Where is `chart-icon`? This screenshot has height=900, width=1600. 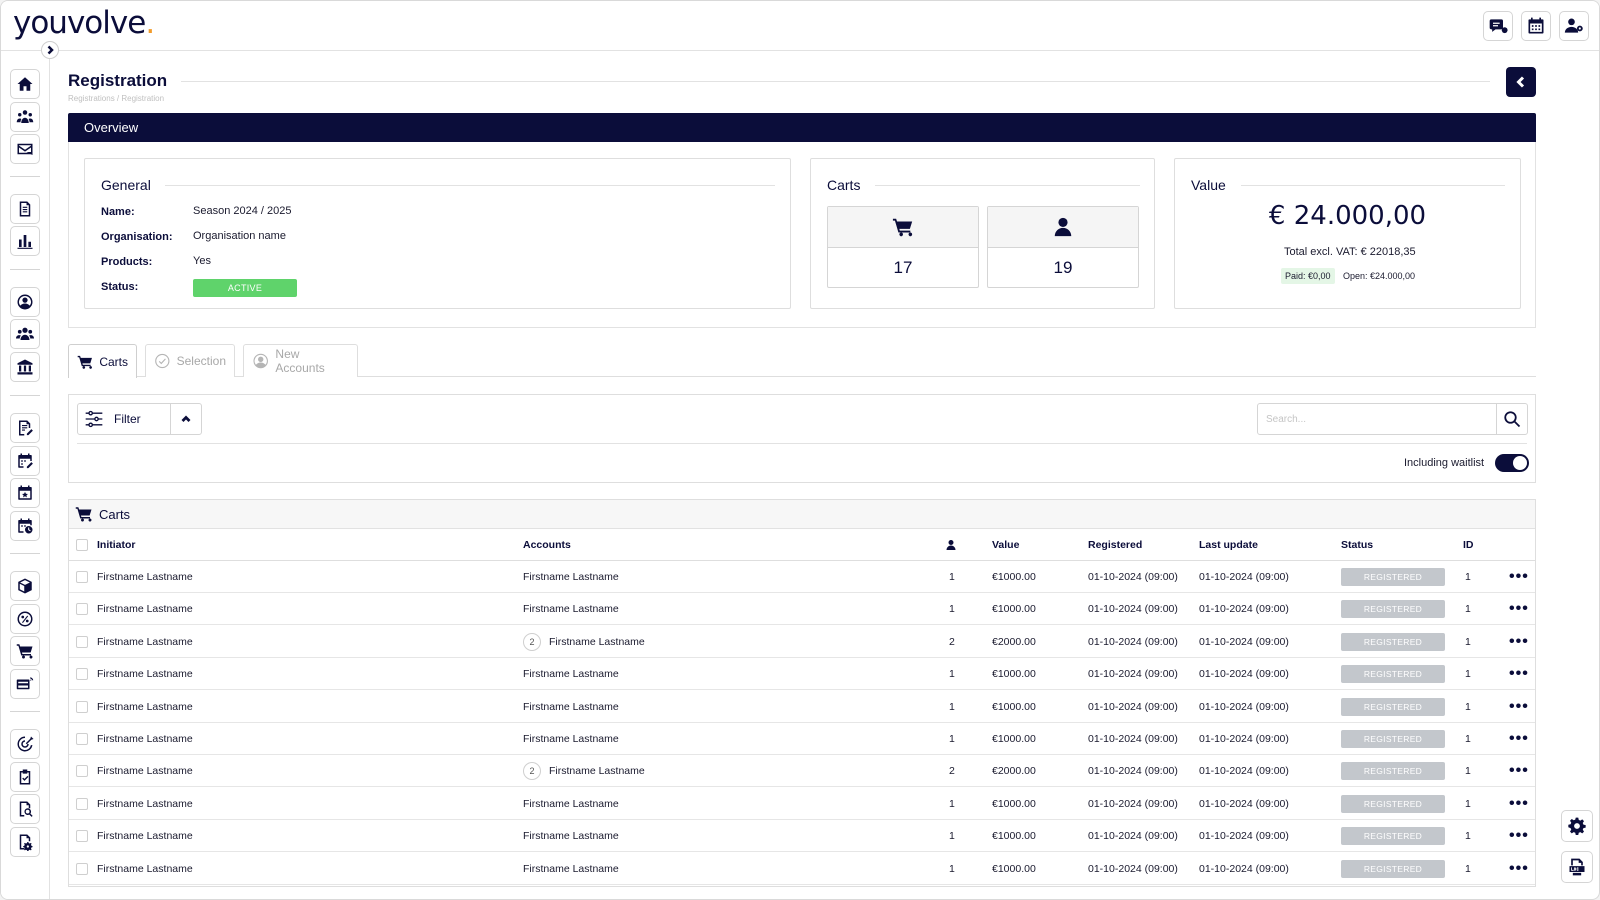 chart-icon is located at coordinates (25, 241).